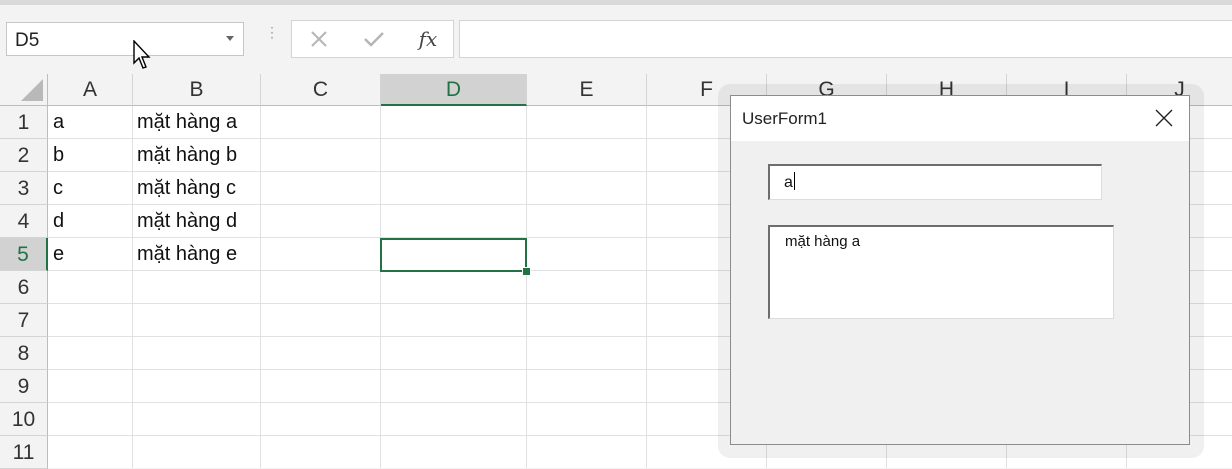 The image size is (1232, 469). What do you see at coordinates (24, 155) in the screenshot?
I see `row-header-2: 2` at bounding box center [24, 155].